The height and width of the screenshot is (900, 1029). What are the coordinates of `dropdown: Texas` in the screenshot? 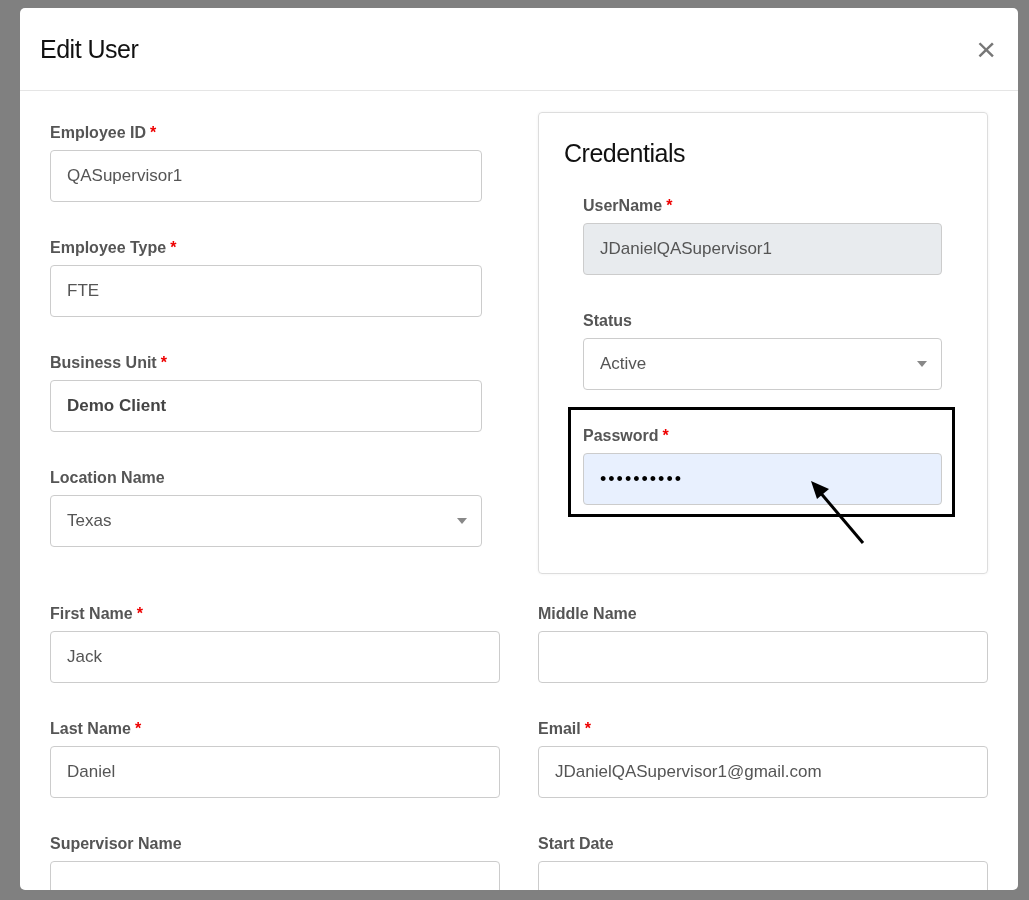 It's located at (266, 521).